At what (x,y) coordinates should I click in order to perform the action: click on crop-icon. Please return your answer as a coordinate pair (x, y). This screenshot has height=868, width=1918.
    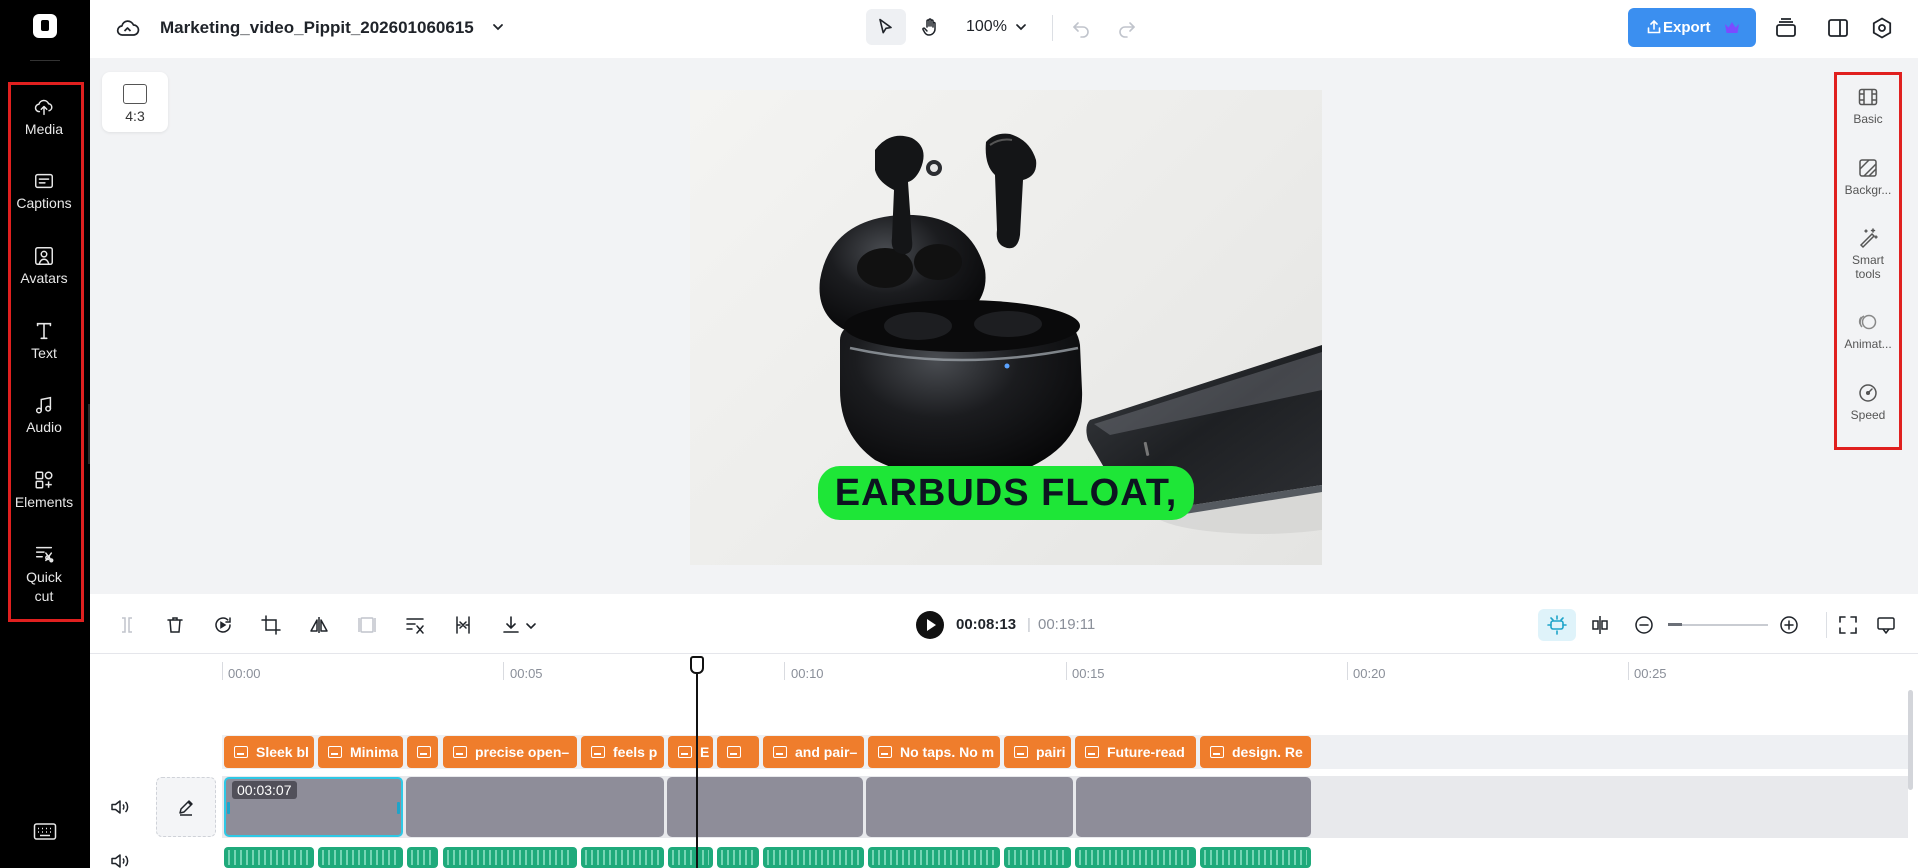
    Looking at the image, I should click on (271, 625).